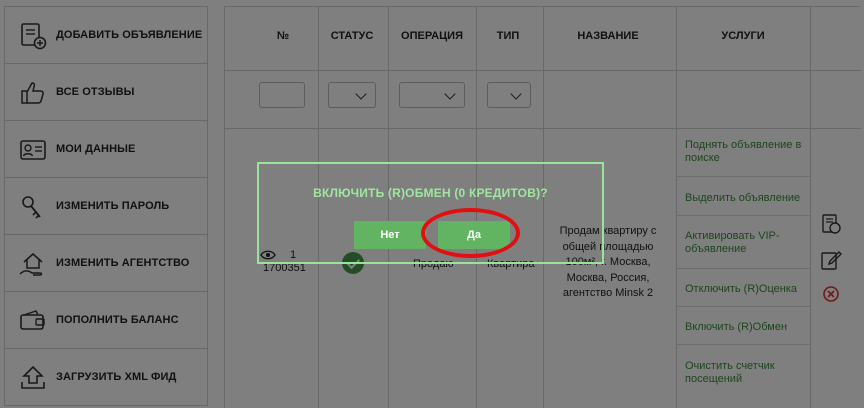 The height and width of the screenshot is (408, 864). What do you see at coordinates (430, 193) in the screenshot?
I see `dialog-title: ВКЛЮЧИТЬ (R)ОБМЕН (0 КРЕДИТОВ)?` at bounding box center [430, 193].